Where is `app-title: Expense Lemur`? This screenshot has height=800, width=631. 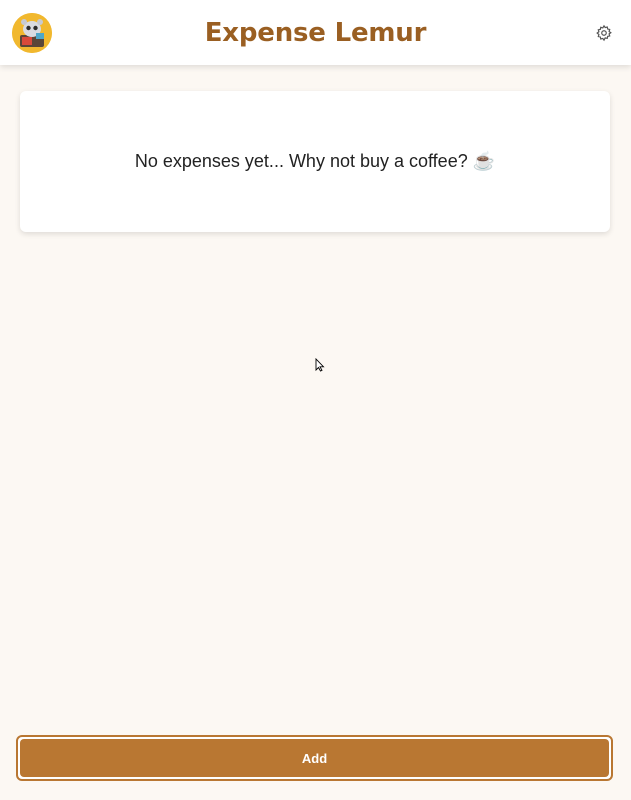 app-title: Expense Lemur is located at coordinates (315, 32).